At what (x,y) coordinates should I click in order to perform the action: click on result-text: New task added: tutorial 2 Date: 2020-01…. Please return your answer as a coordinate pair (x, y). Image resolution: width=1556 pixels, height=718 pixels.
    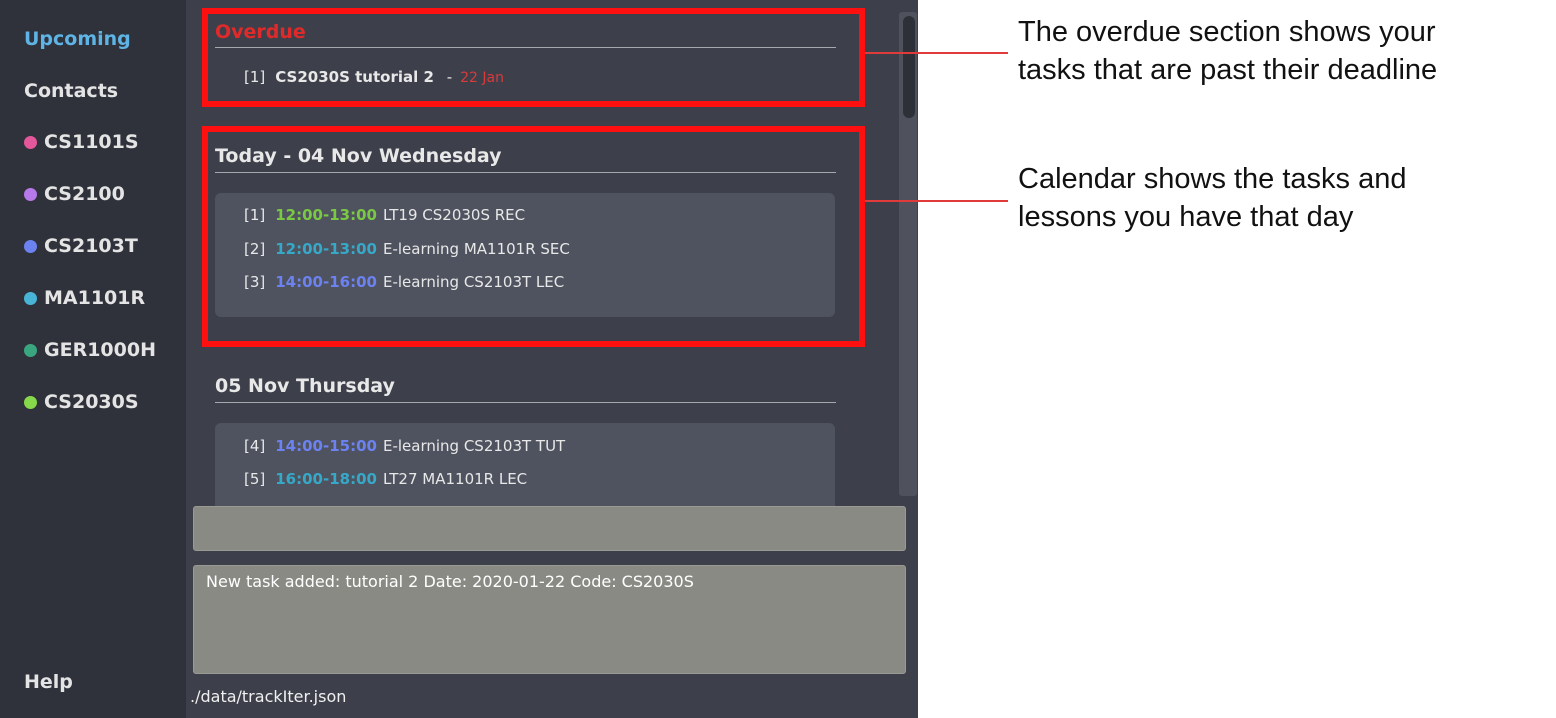
    Looking at the image, I should click on (450, 581).